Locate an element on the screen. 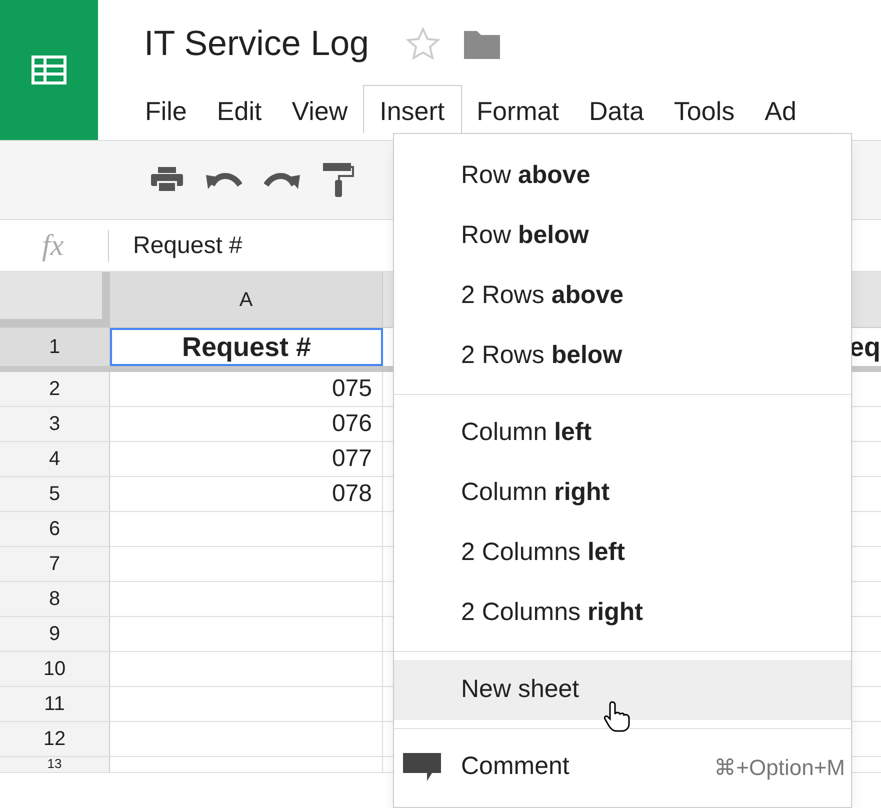 This screenshot has height=808, width=881. row-number: 7 is located at coordinates (55, 564).